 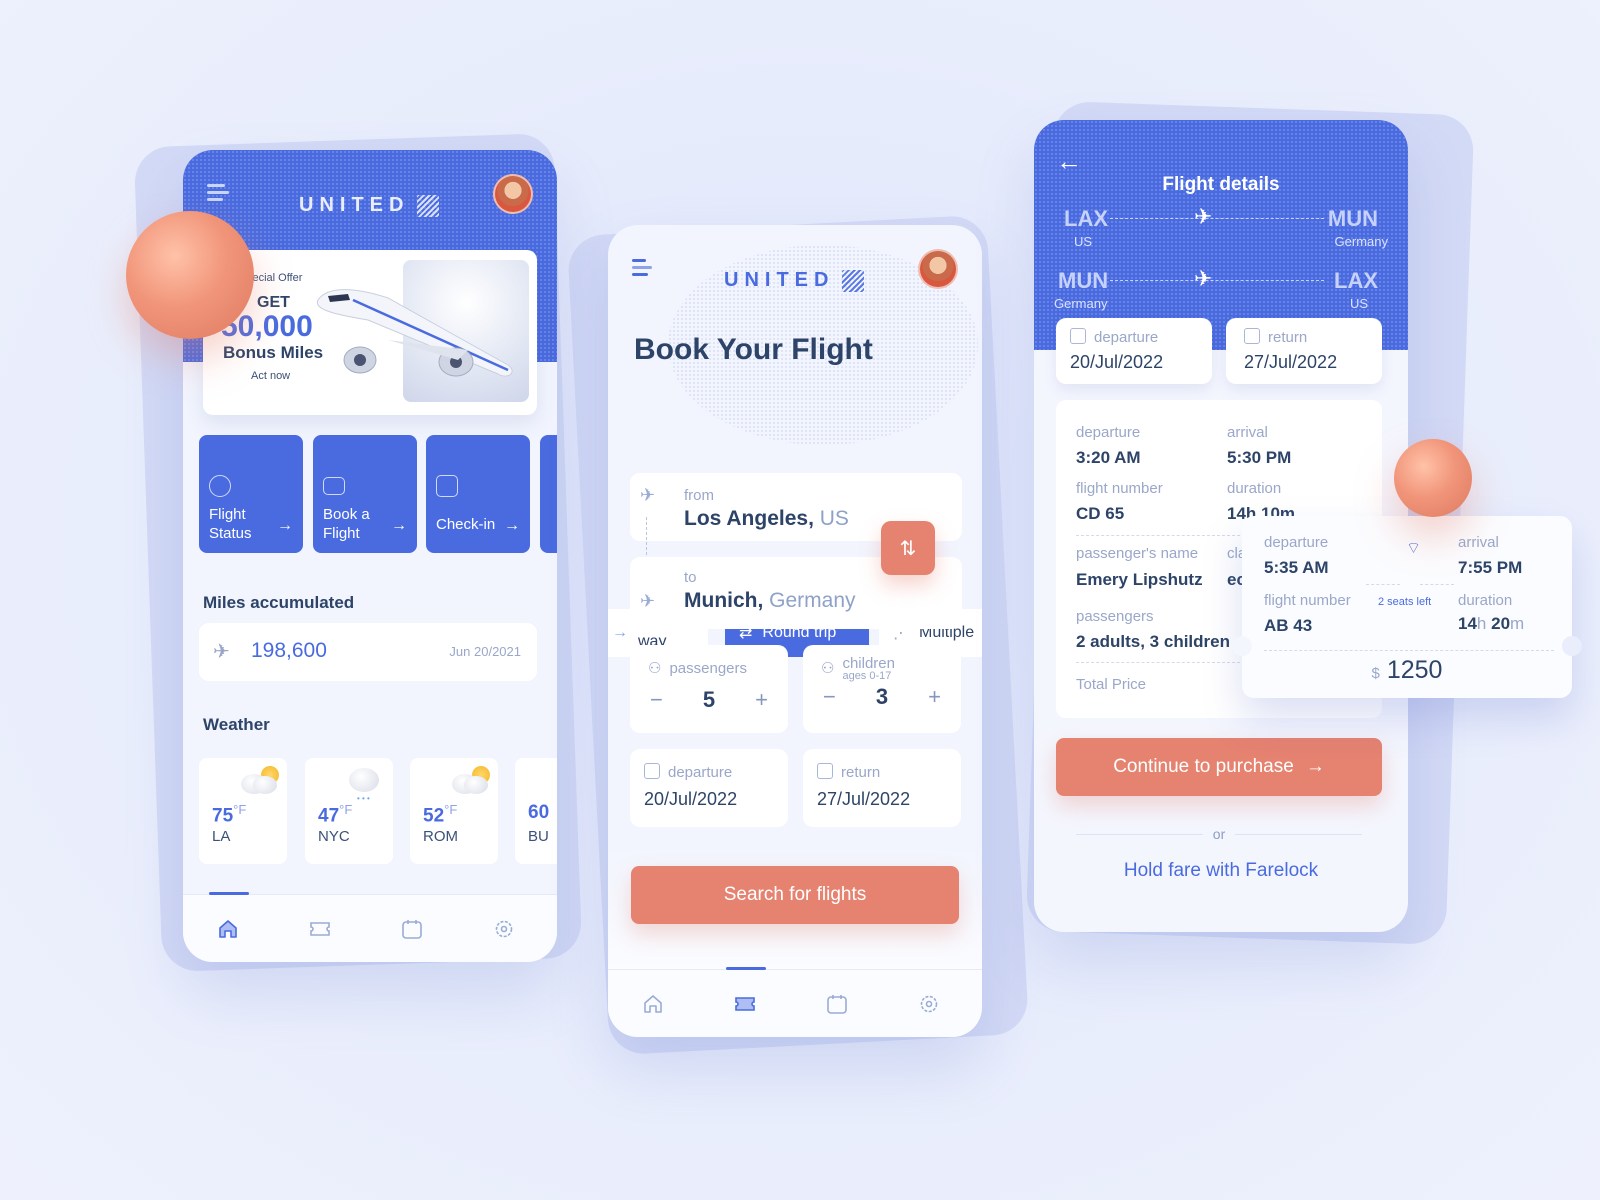 What do you see at coordinates (221, 836) in the screenshot?
I see `weather-city: LA` at bounding box center [221, 836].